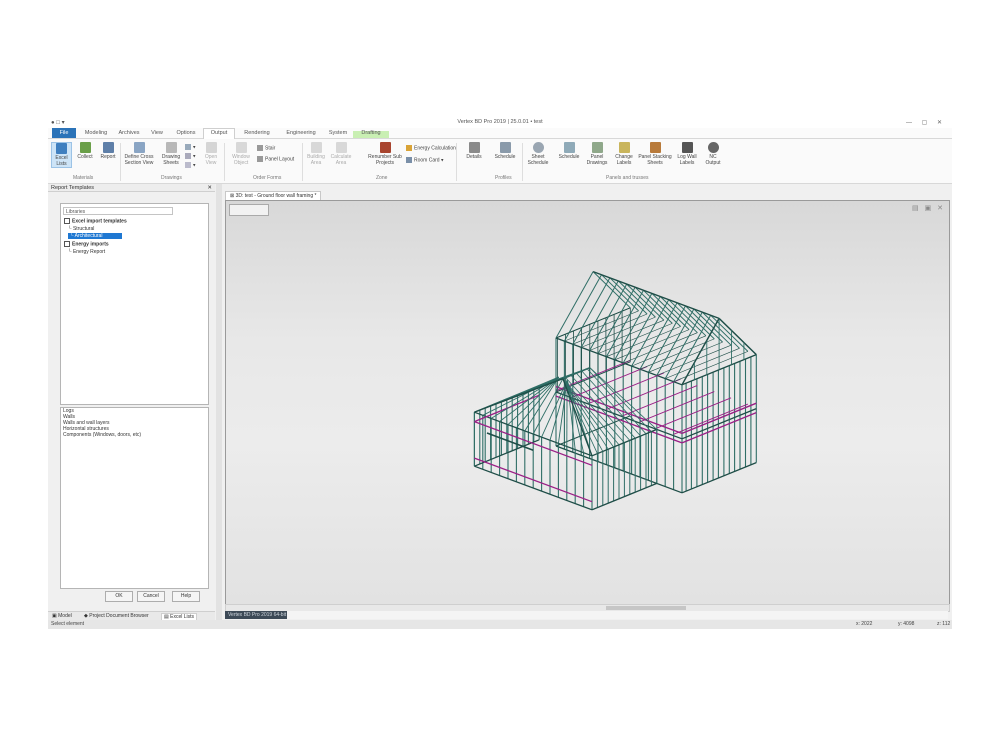 The image size is (1000, 750). What do you see at coordinates (61, 155) in the screenshot?
I see `excel-lists-button: Excel Lists` at bounding box center [61, 155].